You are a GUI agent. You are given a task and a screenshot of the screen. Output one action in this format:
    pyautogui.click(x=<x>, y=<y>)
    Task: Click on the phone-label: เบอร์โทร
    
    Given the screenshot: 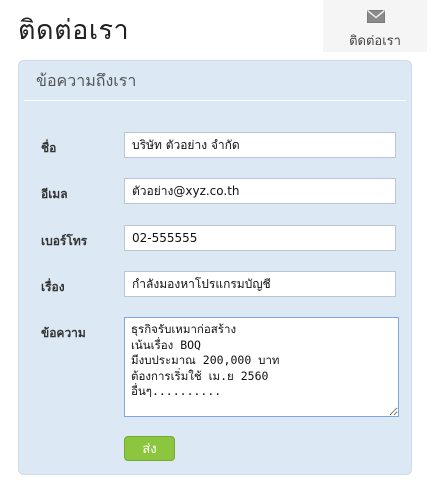 What is the action you would take?
    pyautogui.click(x=64, y=241)
    